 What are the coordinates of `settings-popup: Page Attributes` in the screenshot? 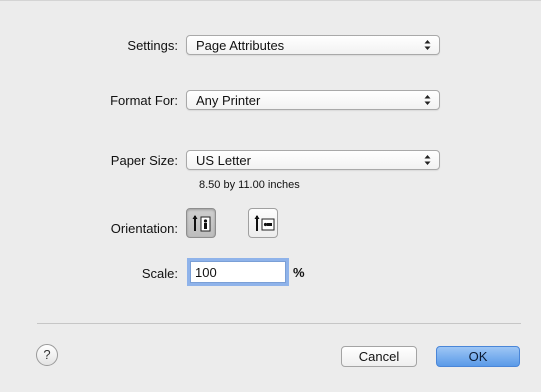 It's located at (313, 45).